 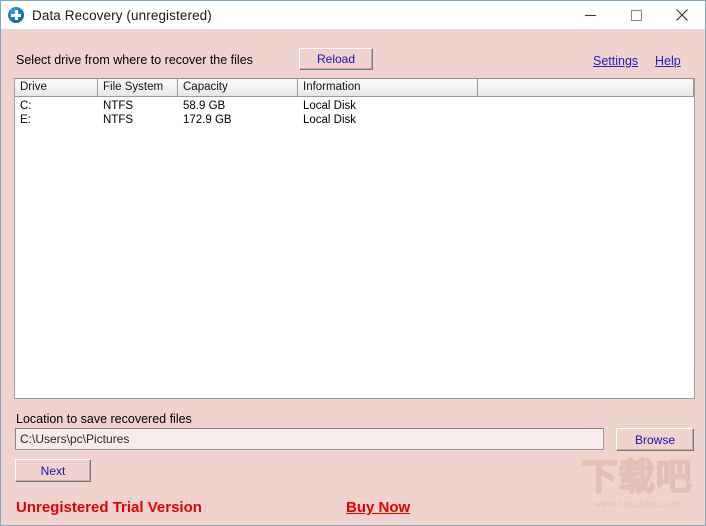 I want to click on title-bar: Data Recovery (unregistered), so click(x=353, y=15).